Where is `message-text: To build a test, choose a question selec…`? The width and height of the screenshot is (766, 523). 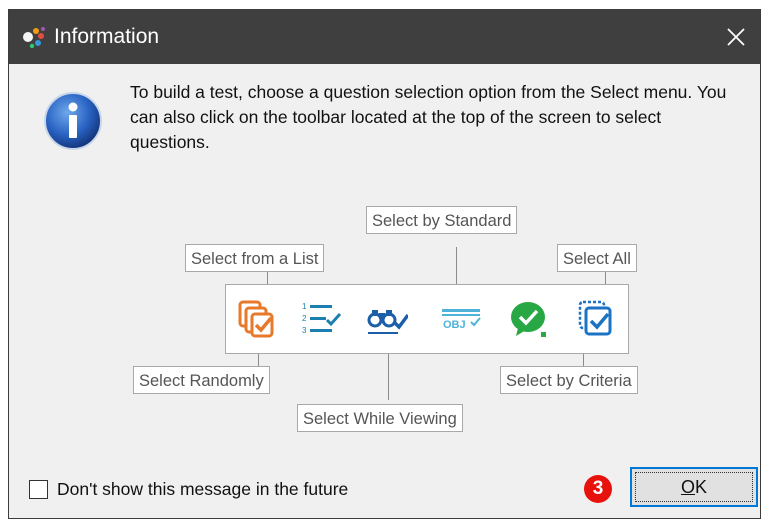
message-text: To build a test, choose a question selec… is located at coordinates (428, 117).